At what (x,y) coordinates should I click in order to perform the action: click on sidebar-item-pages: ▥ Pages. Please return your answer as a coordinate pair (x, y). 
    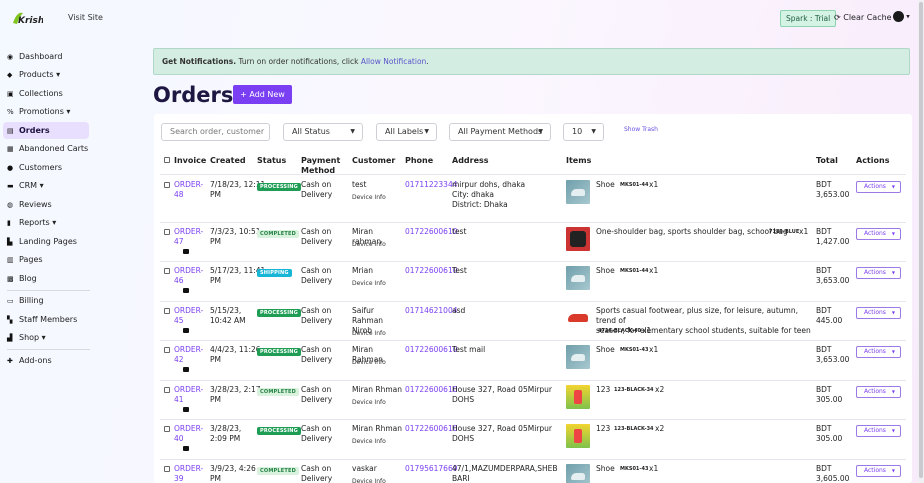
    Looking at the image, I should click on (25, 260).